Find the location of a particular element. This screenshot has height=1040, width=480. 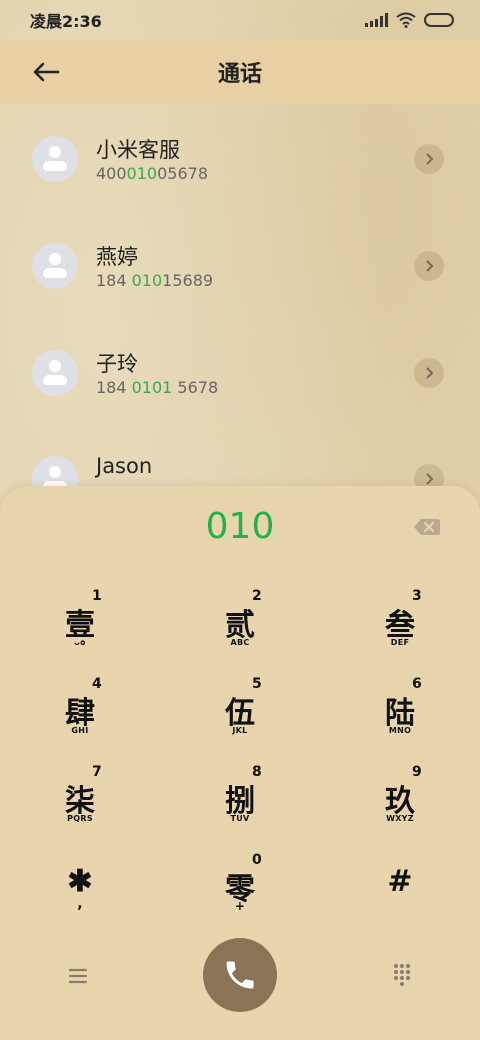

dial-key-2: 贰 2 ABC is located at coordinates (240, 626).